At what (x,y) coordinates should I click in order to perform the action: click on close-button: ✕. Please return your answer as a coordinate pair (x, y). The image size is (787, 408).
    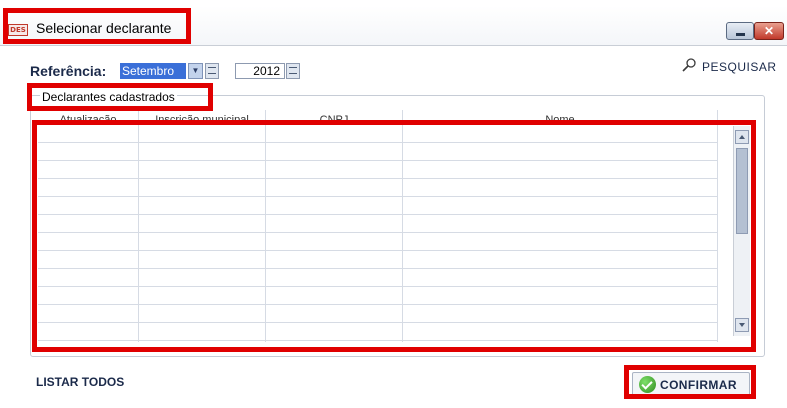
    Looking at the image, I should click on (769, 31).